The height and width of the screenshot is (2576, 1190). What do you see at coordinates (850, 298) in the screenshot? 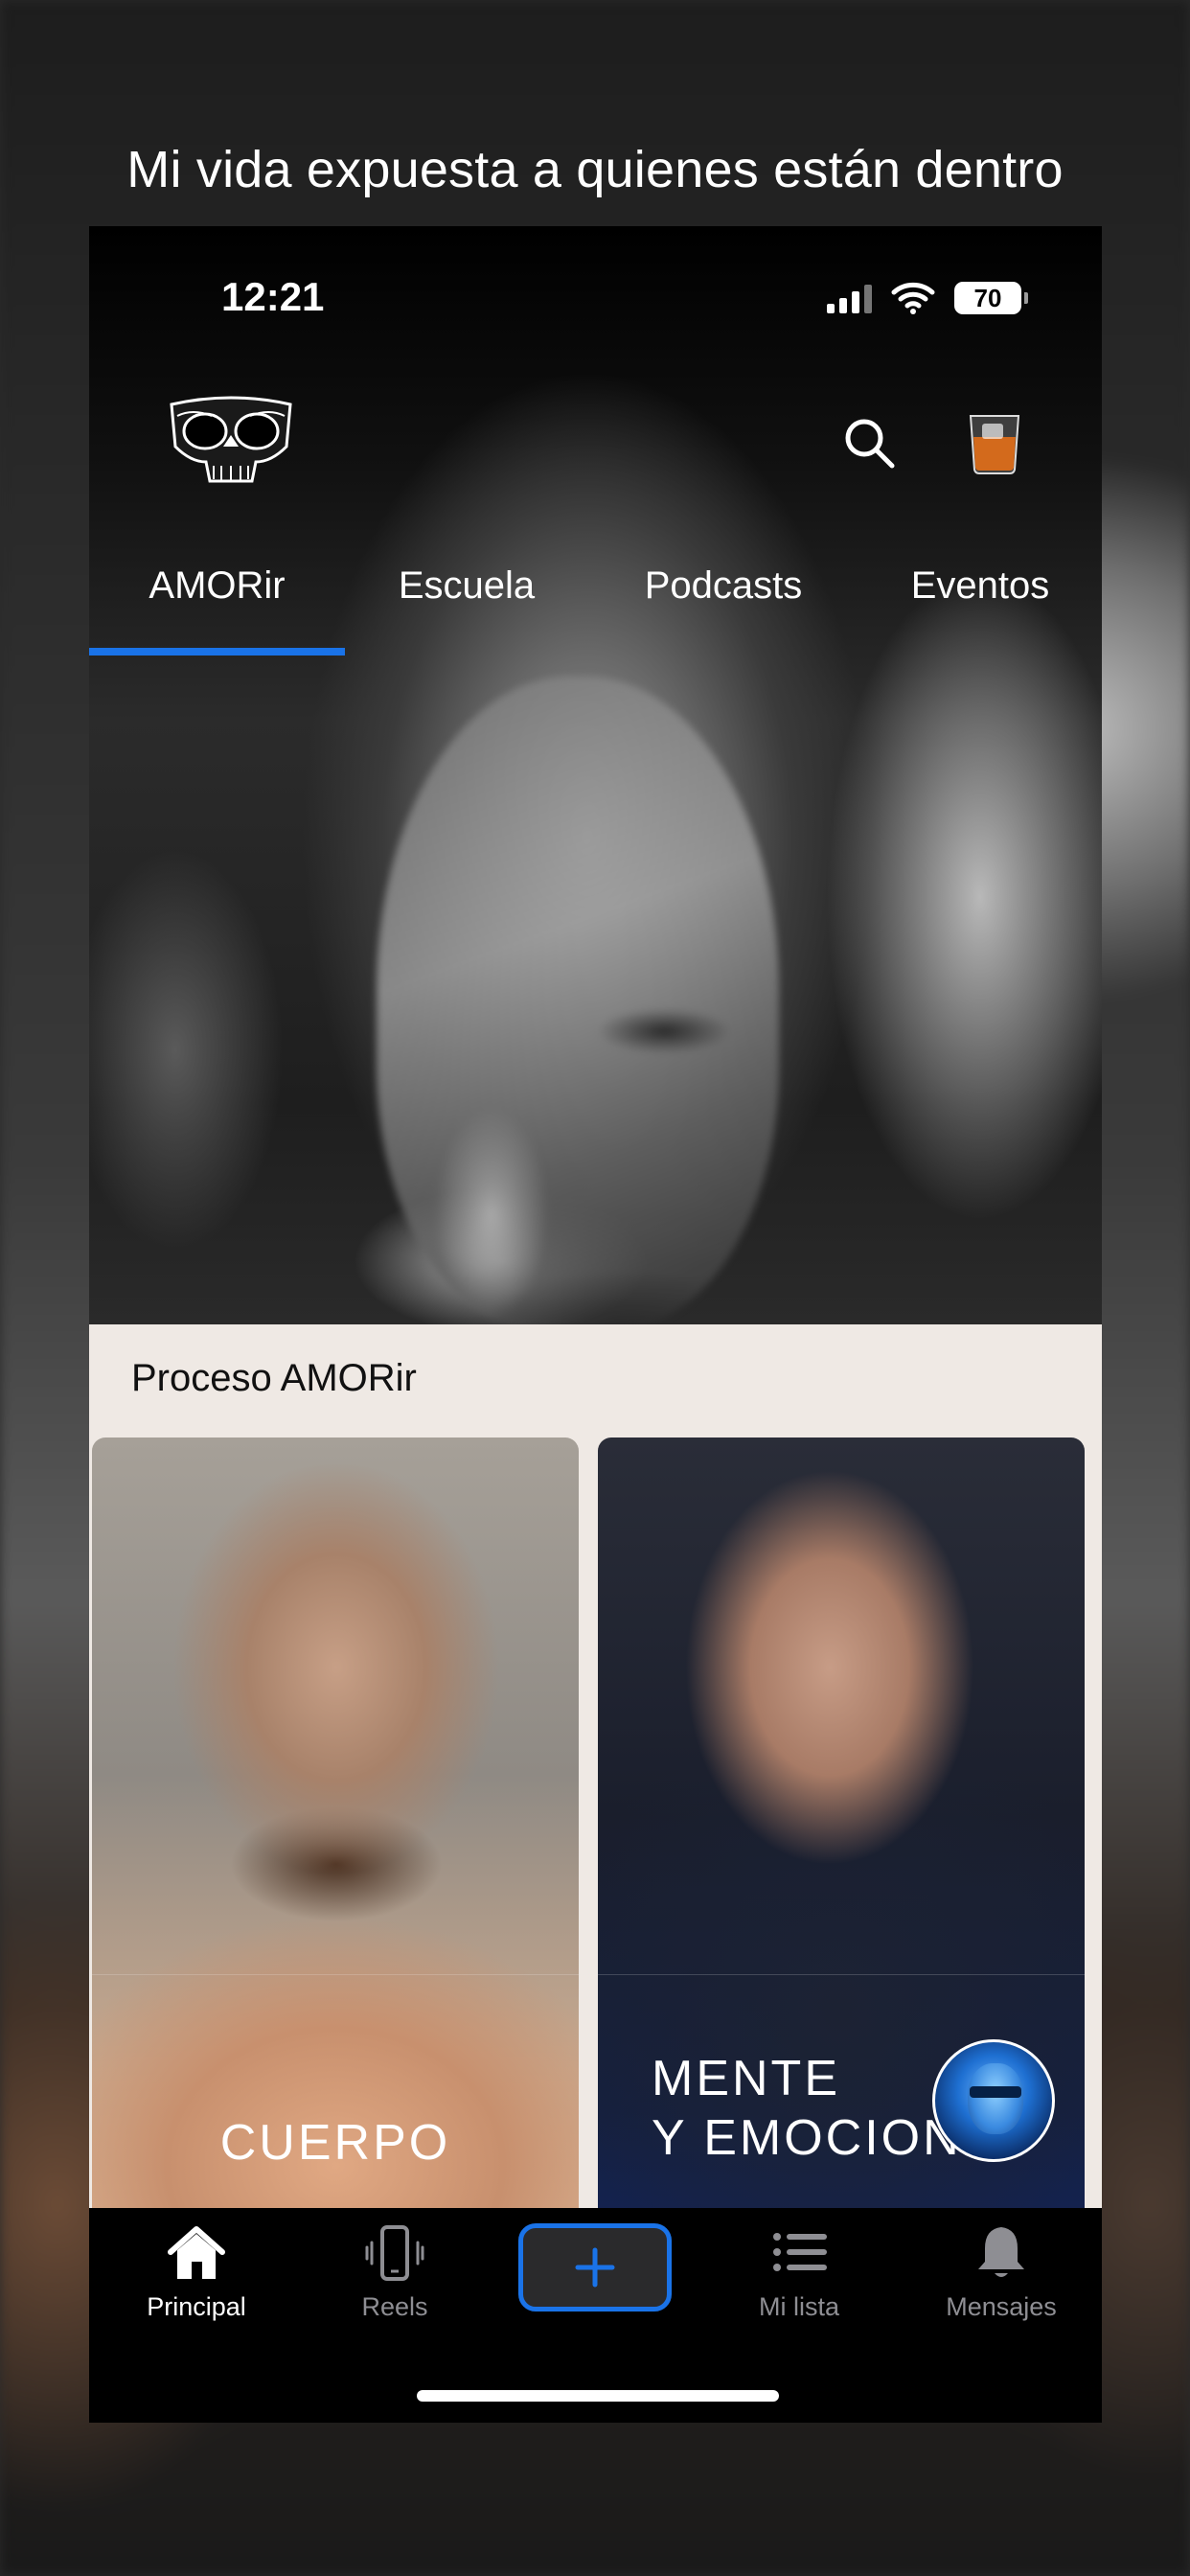
I see `signal-icon` at bounding box center [850, 298].